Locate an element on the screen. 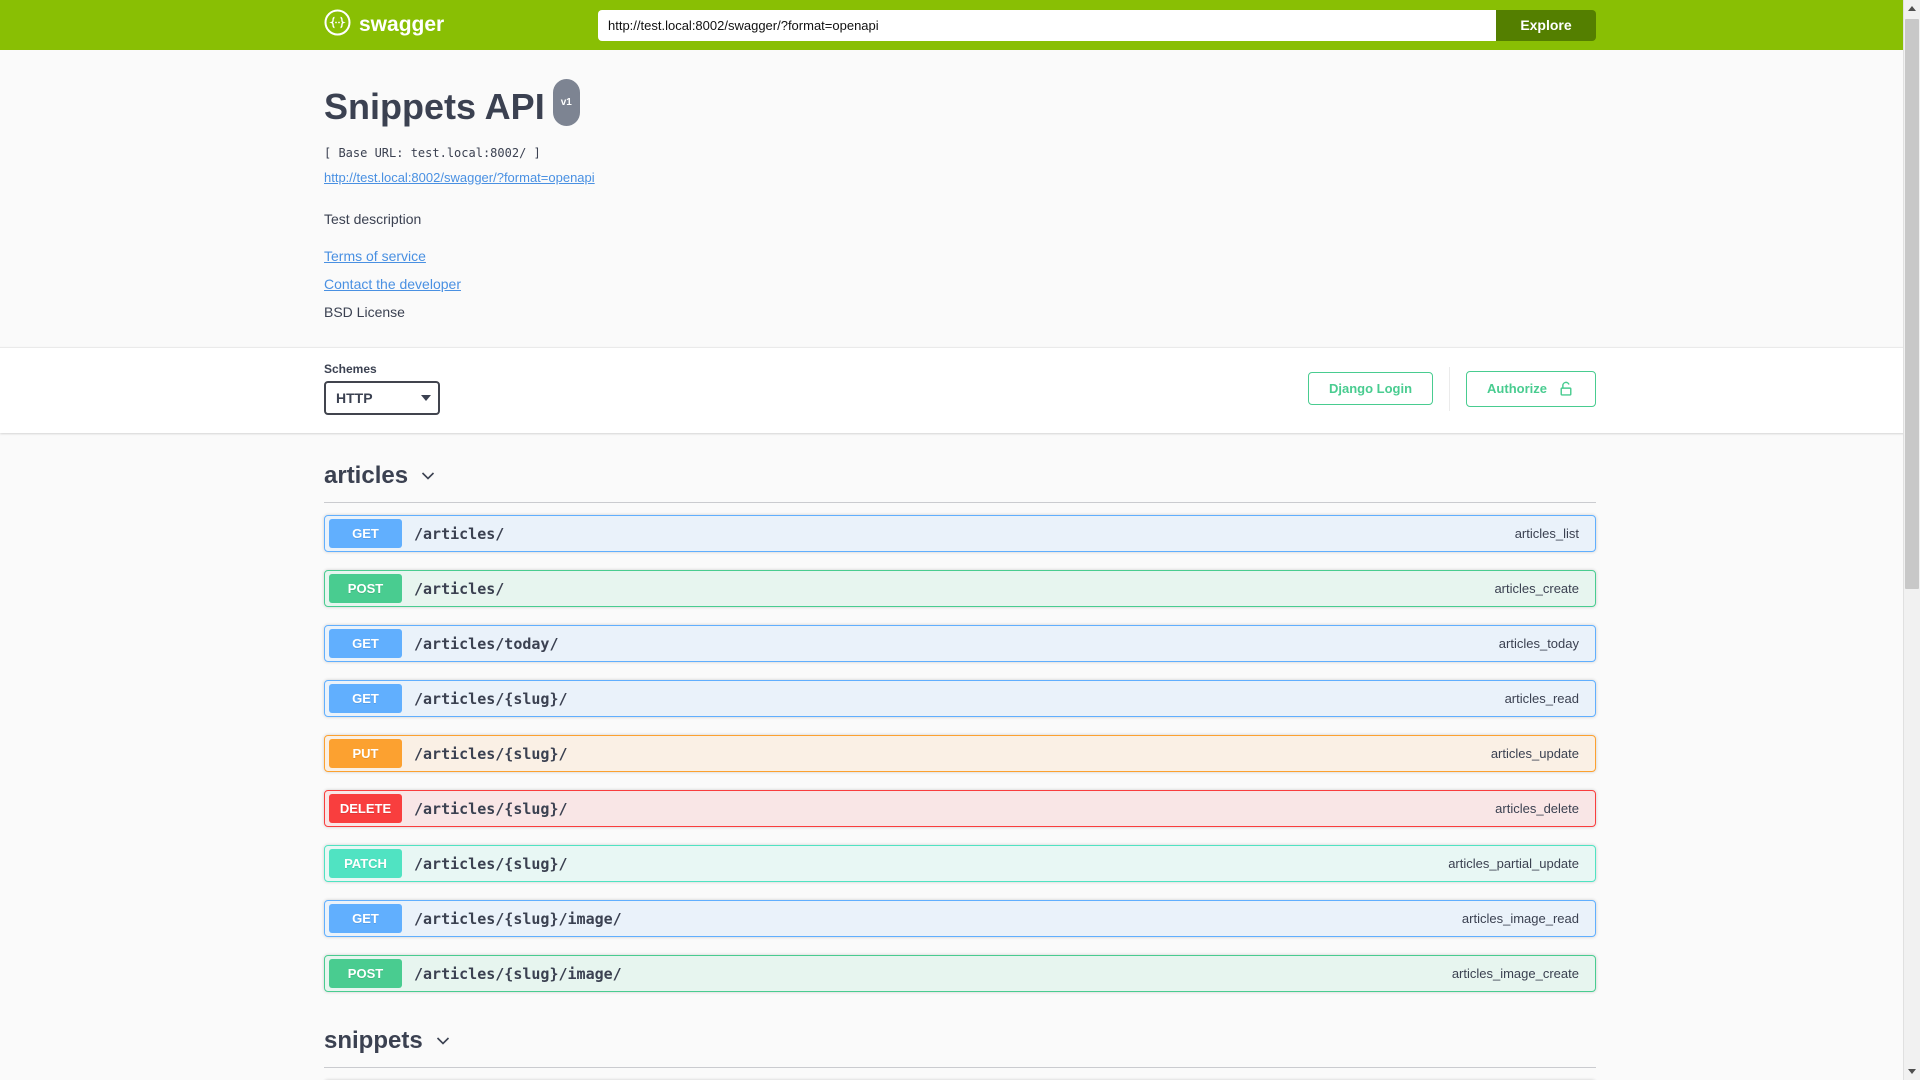 The image size is (1920, 1080). base-url: [ Base URL: test.local:8002/ ] is located at coordinates (432, 153).